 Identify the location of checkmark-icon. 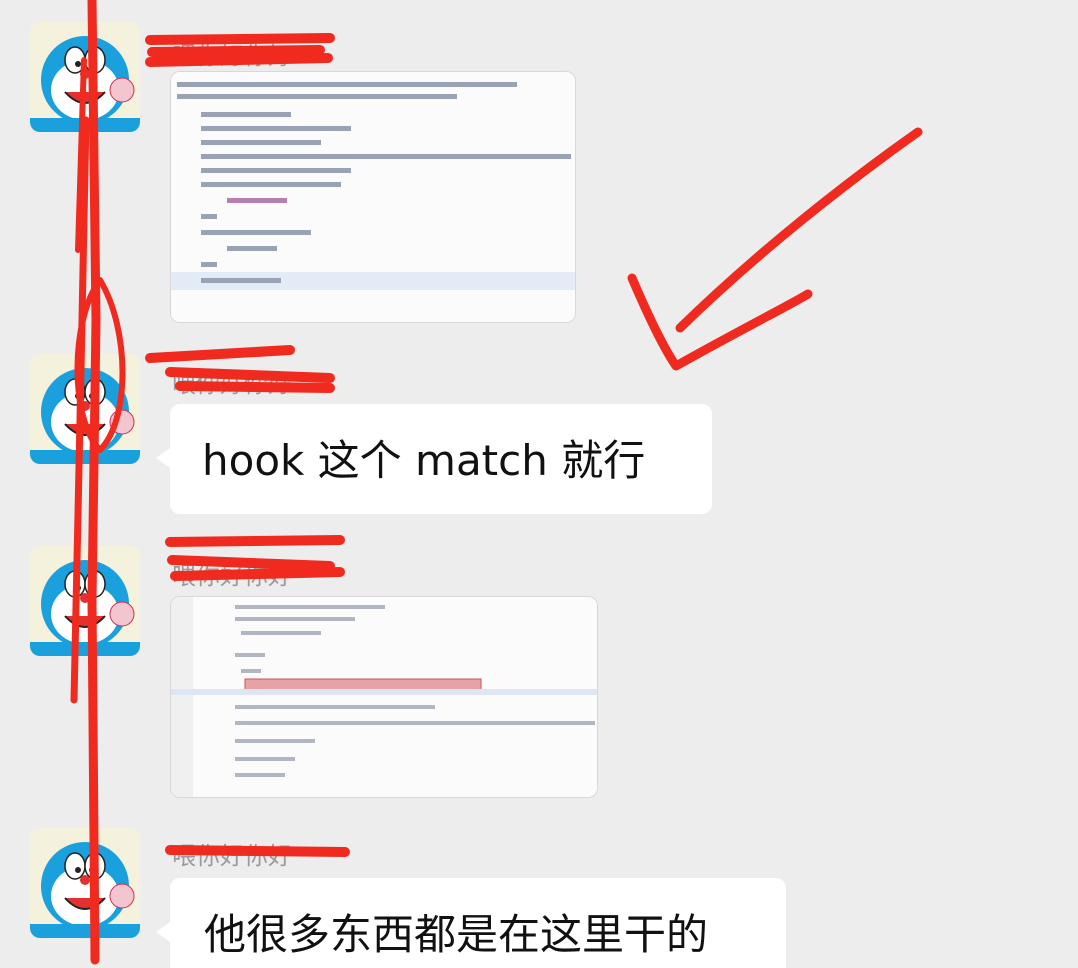
(720, 322).